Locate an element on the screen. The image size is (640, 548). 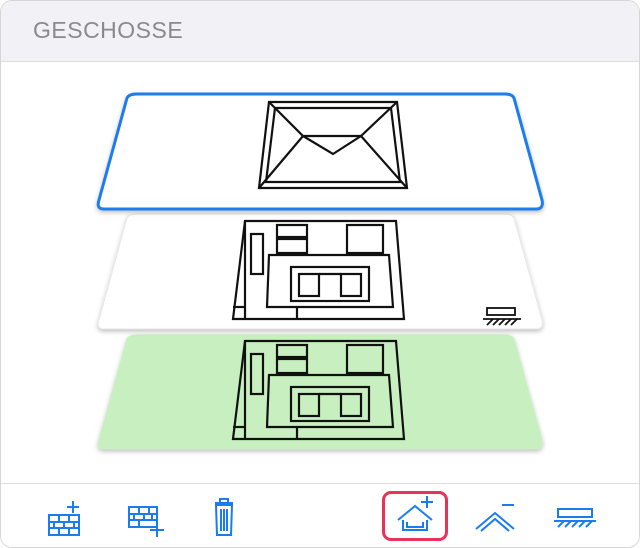
panel-header: GESCHOSSE is located at coordinates (320, 31).